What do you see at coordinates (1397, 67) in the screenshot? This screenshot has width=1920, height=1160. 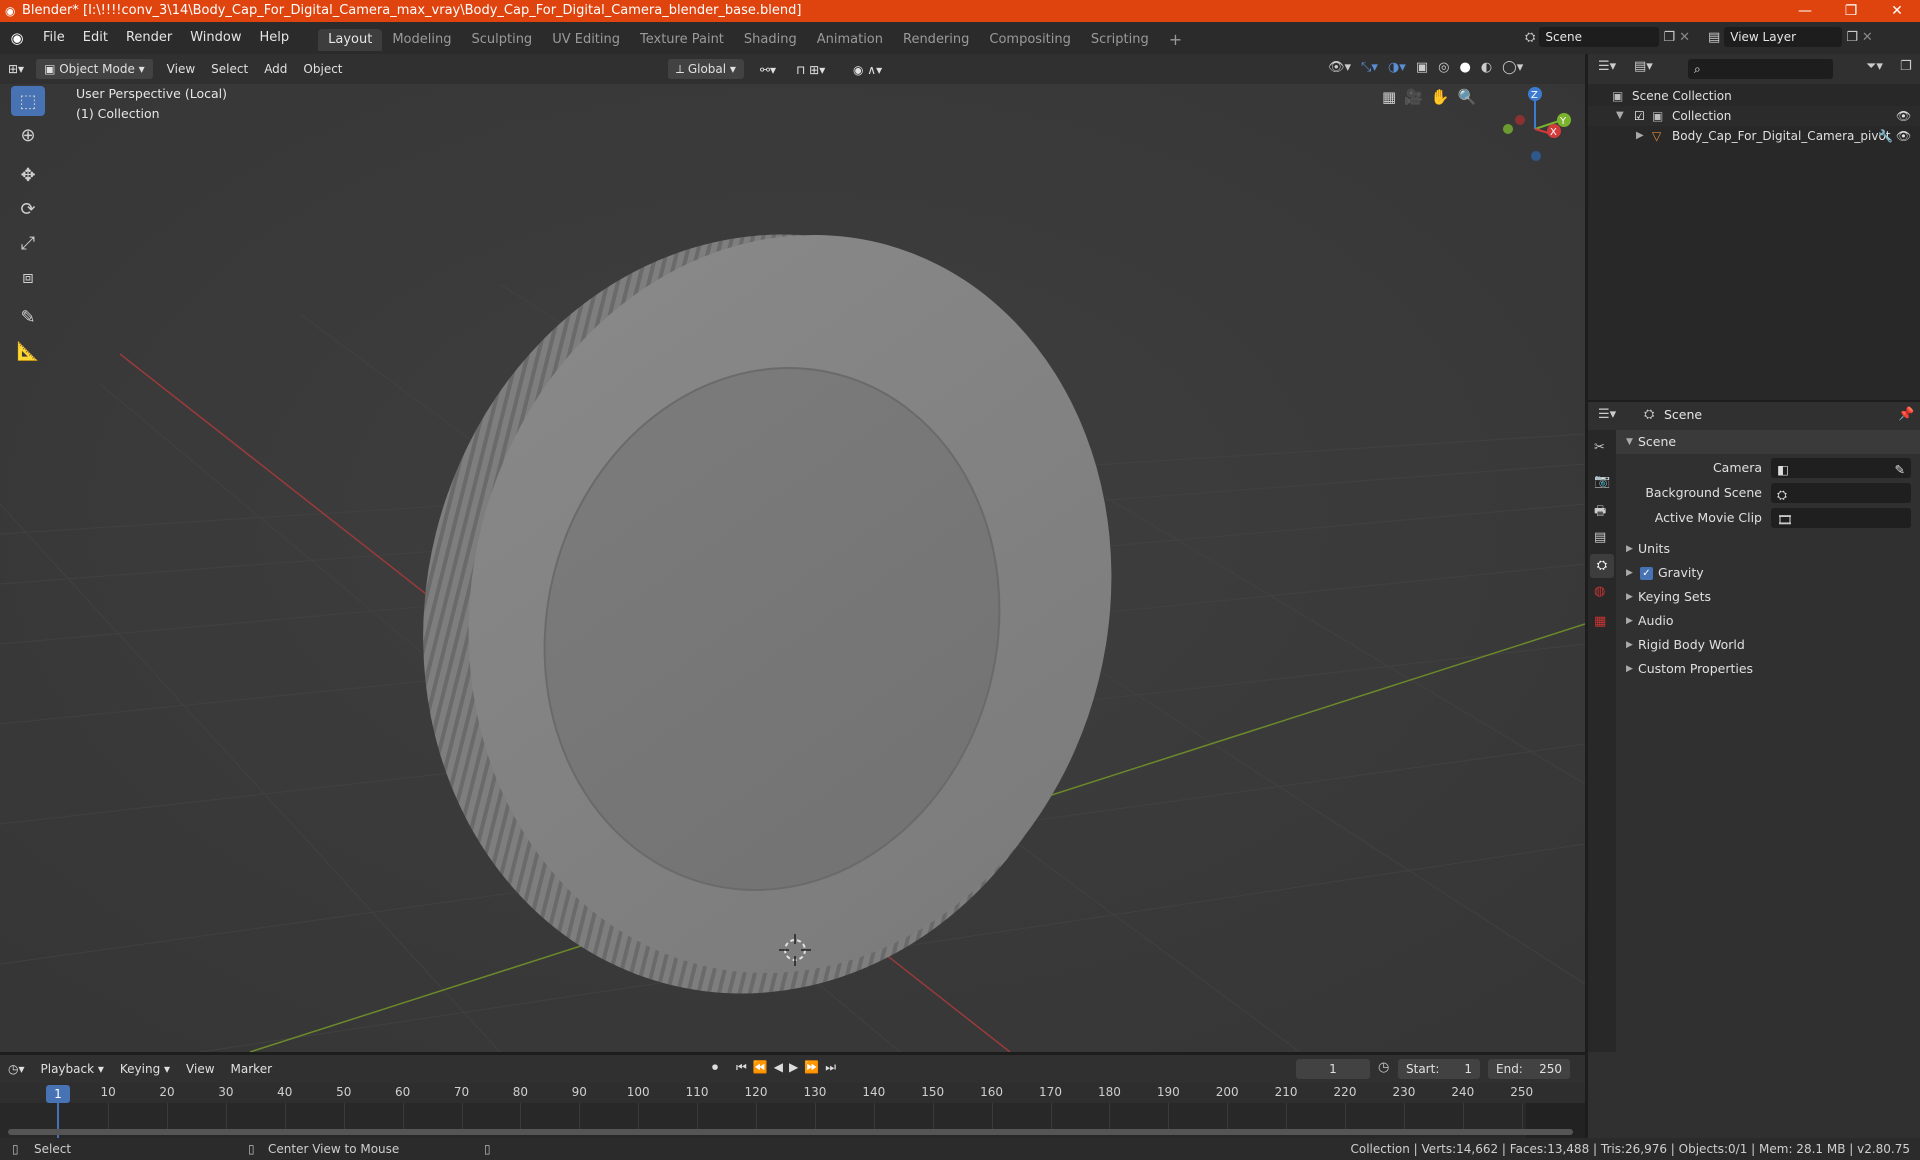 I see `overlay-toggle-icon: ◑▾` at bounding box center [1397, 67].